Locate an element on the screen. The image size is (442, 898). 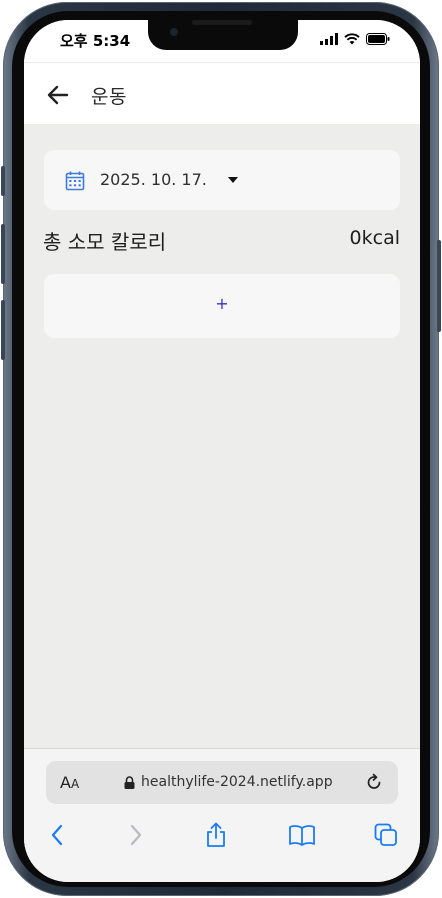
share-button is located at coordinates (216, 835).